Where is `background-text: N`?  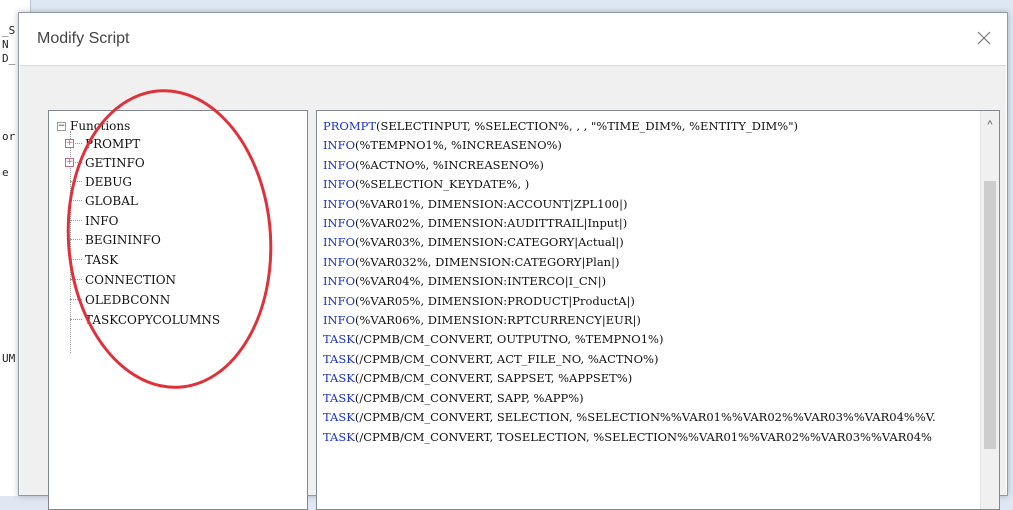
background-text: N is located at coordinates (5, 44).